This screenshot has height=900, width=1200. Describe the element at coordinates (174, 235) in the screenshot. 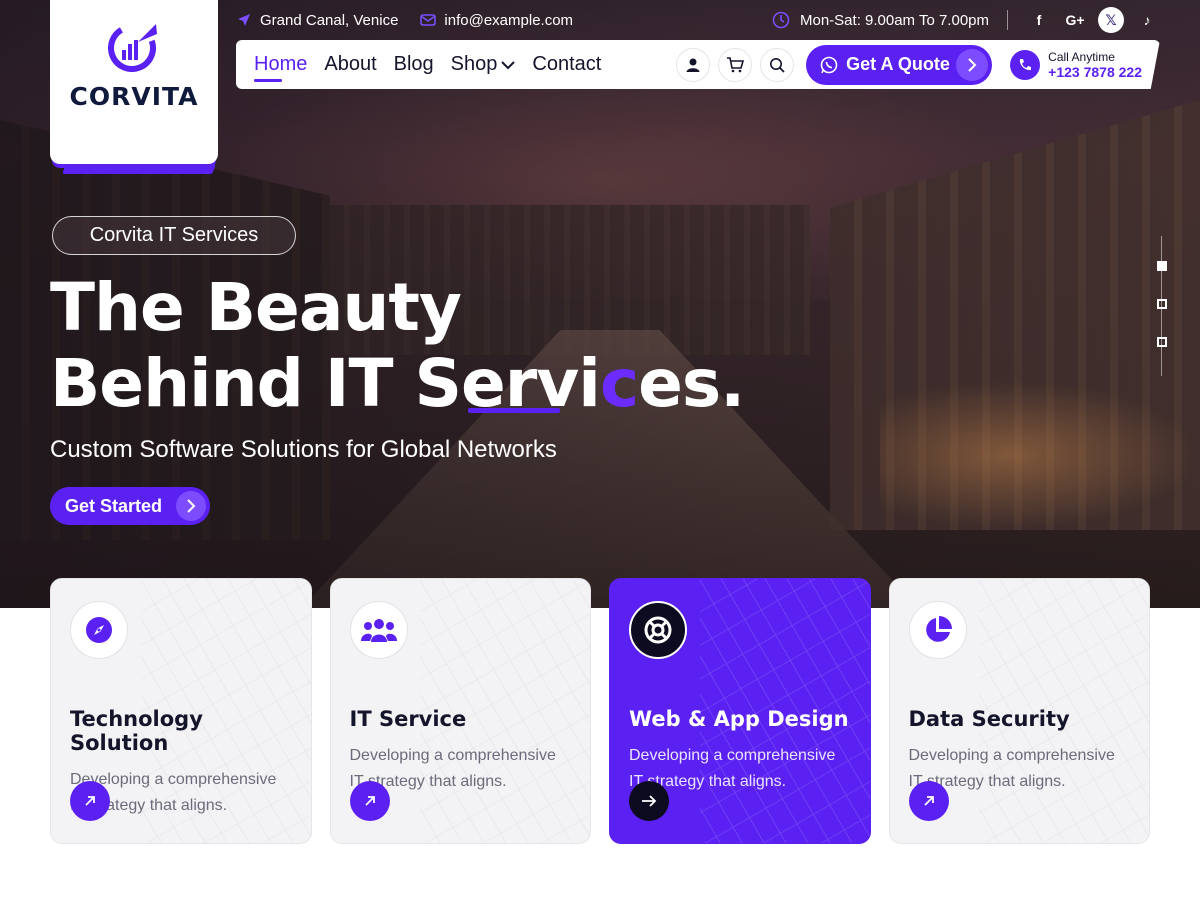

I see `hero-badge: Corvita IT Services` at that location.